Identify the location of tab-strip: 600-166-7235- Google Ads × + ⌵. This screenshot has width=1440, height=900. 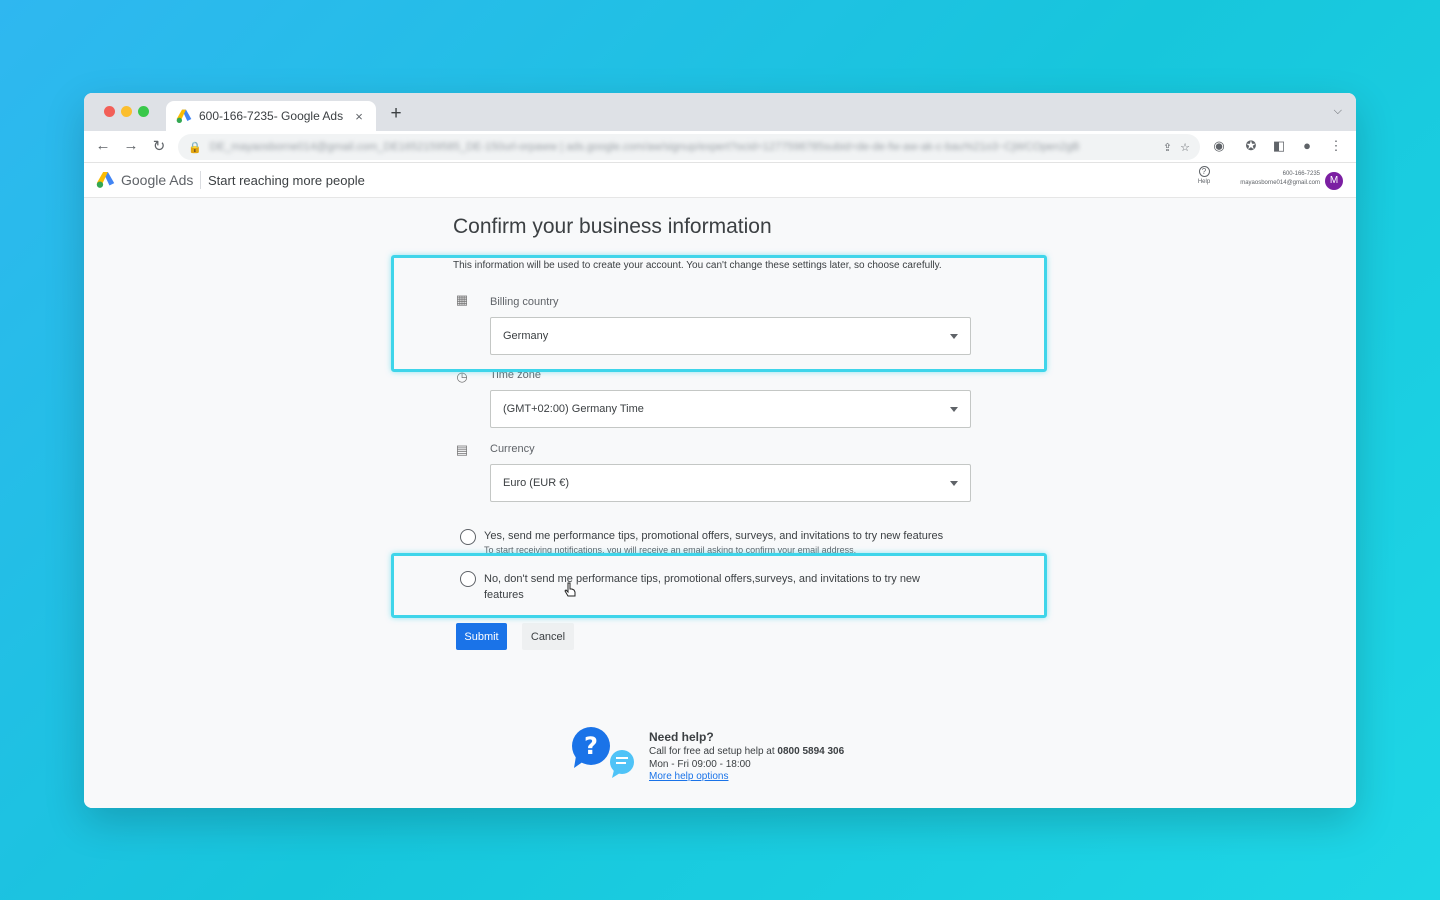
(720, 112).